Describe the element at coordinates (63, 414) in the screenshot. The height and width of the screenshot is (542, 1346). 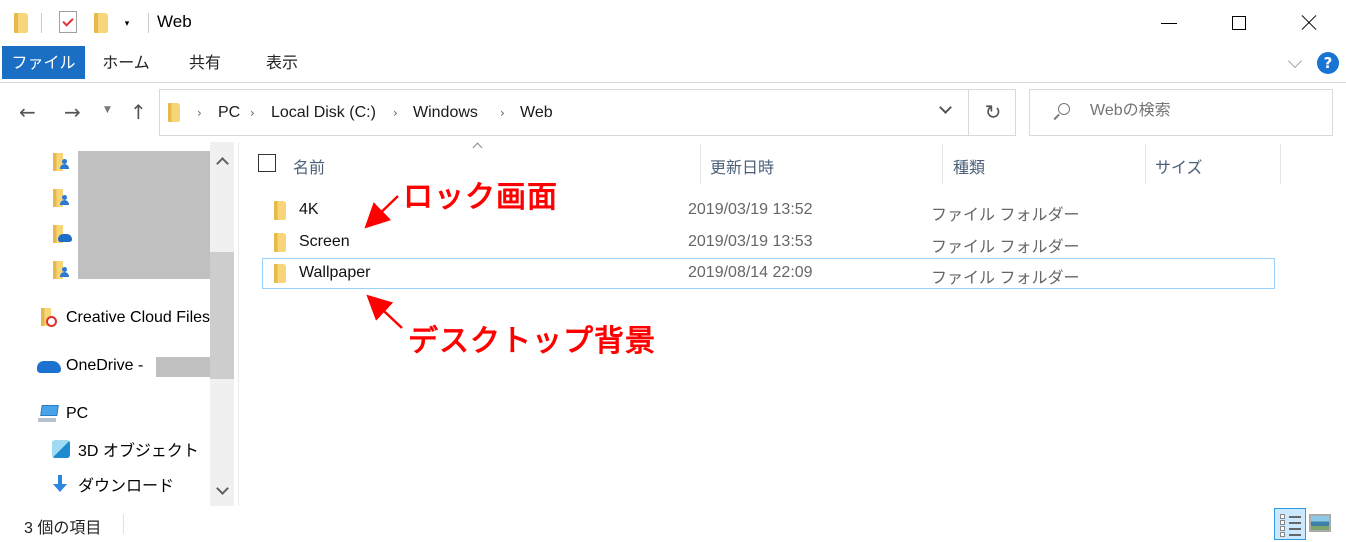
I see `nav-item-pc: PC` at that location.